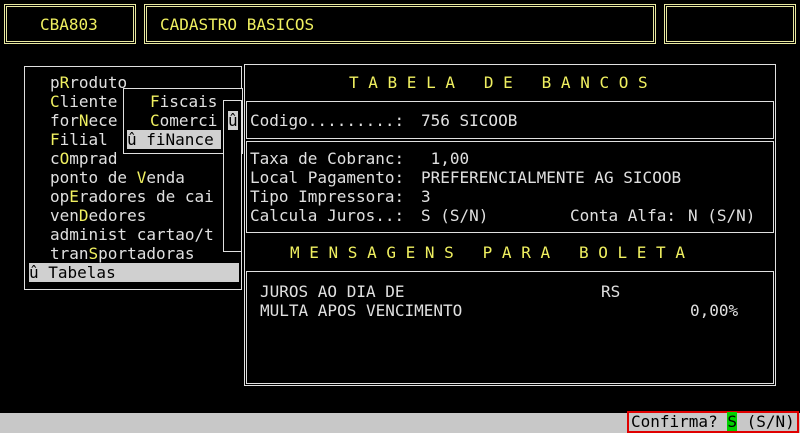  What do you see at coordinates (55, 158) in the screenshot?
I see `menu-item-text: c` at bounding box center [55, 158].